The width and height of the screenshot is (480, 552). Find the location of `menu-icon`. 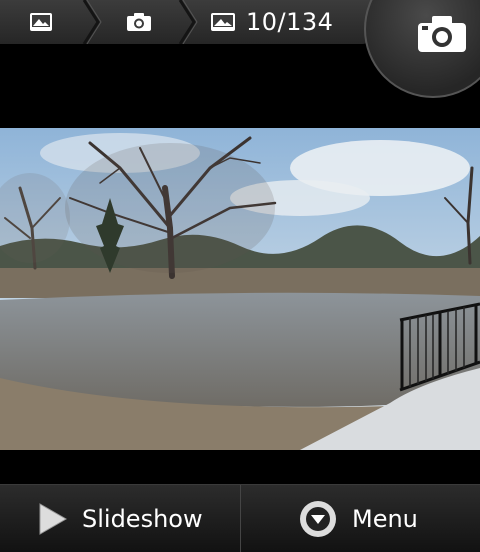

menu-icon is located at coordinates (318, 518).